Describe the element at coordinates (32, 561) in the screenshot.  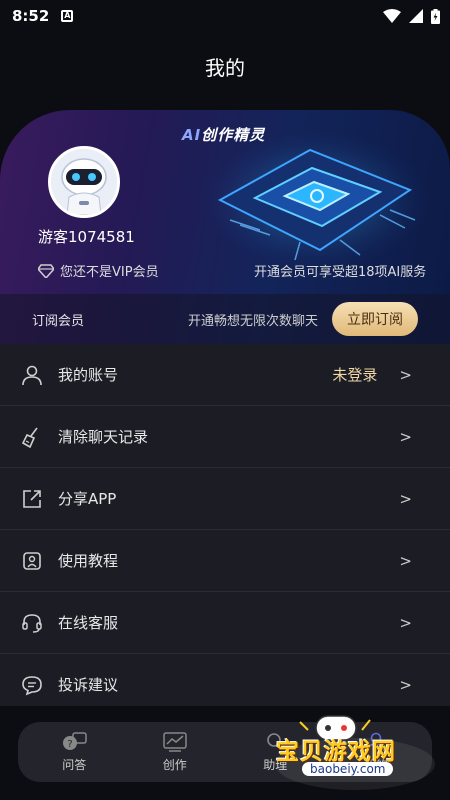
I see `tutorial-icon` at that location.